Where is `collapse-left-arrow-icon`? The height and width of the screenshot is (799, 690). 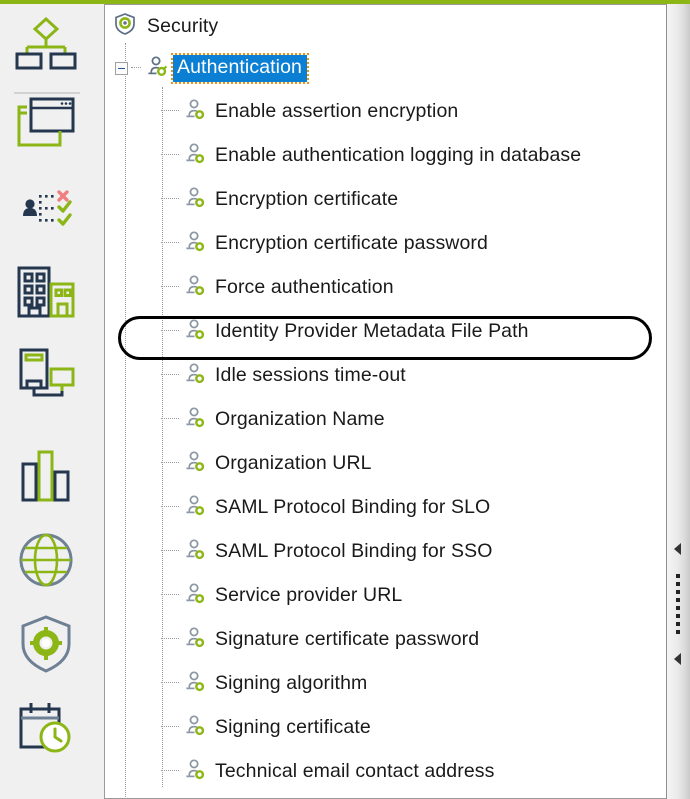
collapse-left-arrow-icon is located at coordinates (677, 549).